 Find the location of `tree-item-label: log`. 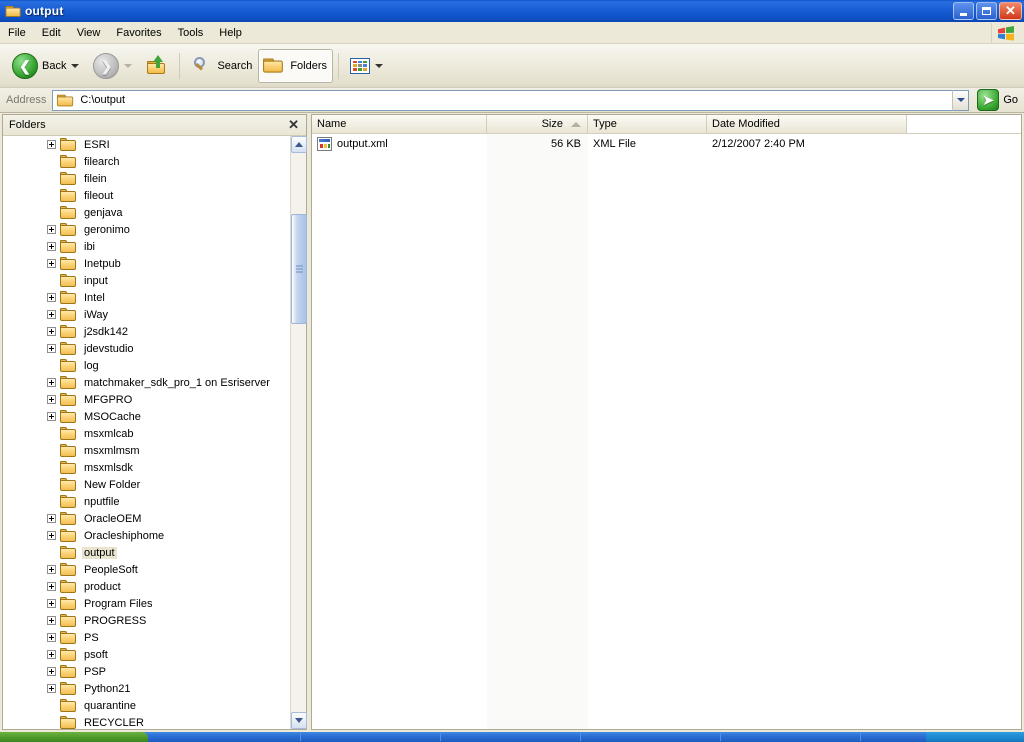

tree-item-label: log is located at coordinates (91, 365).